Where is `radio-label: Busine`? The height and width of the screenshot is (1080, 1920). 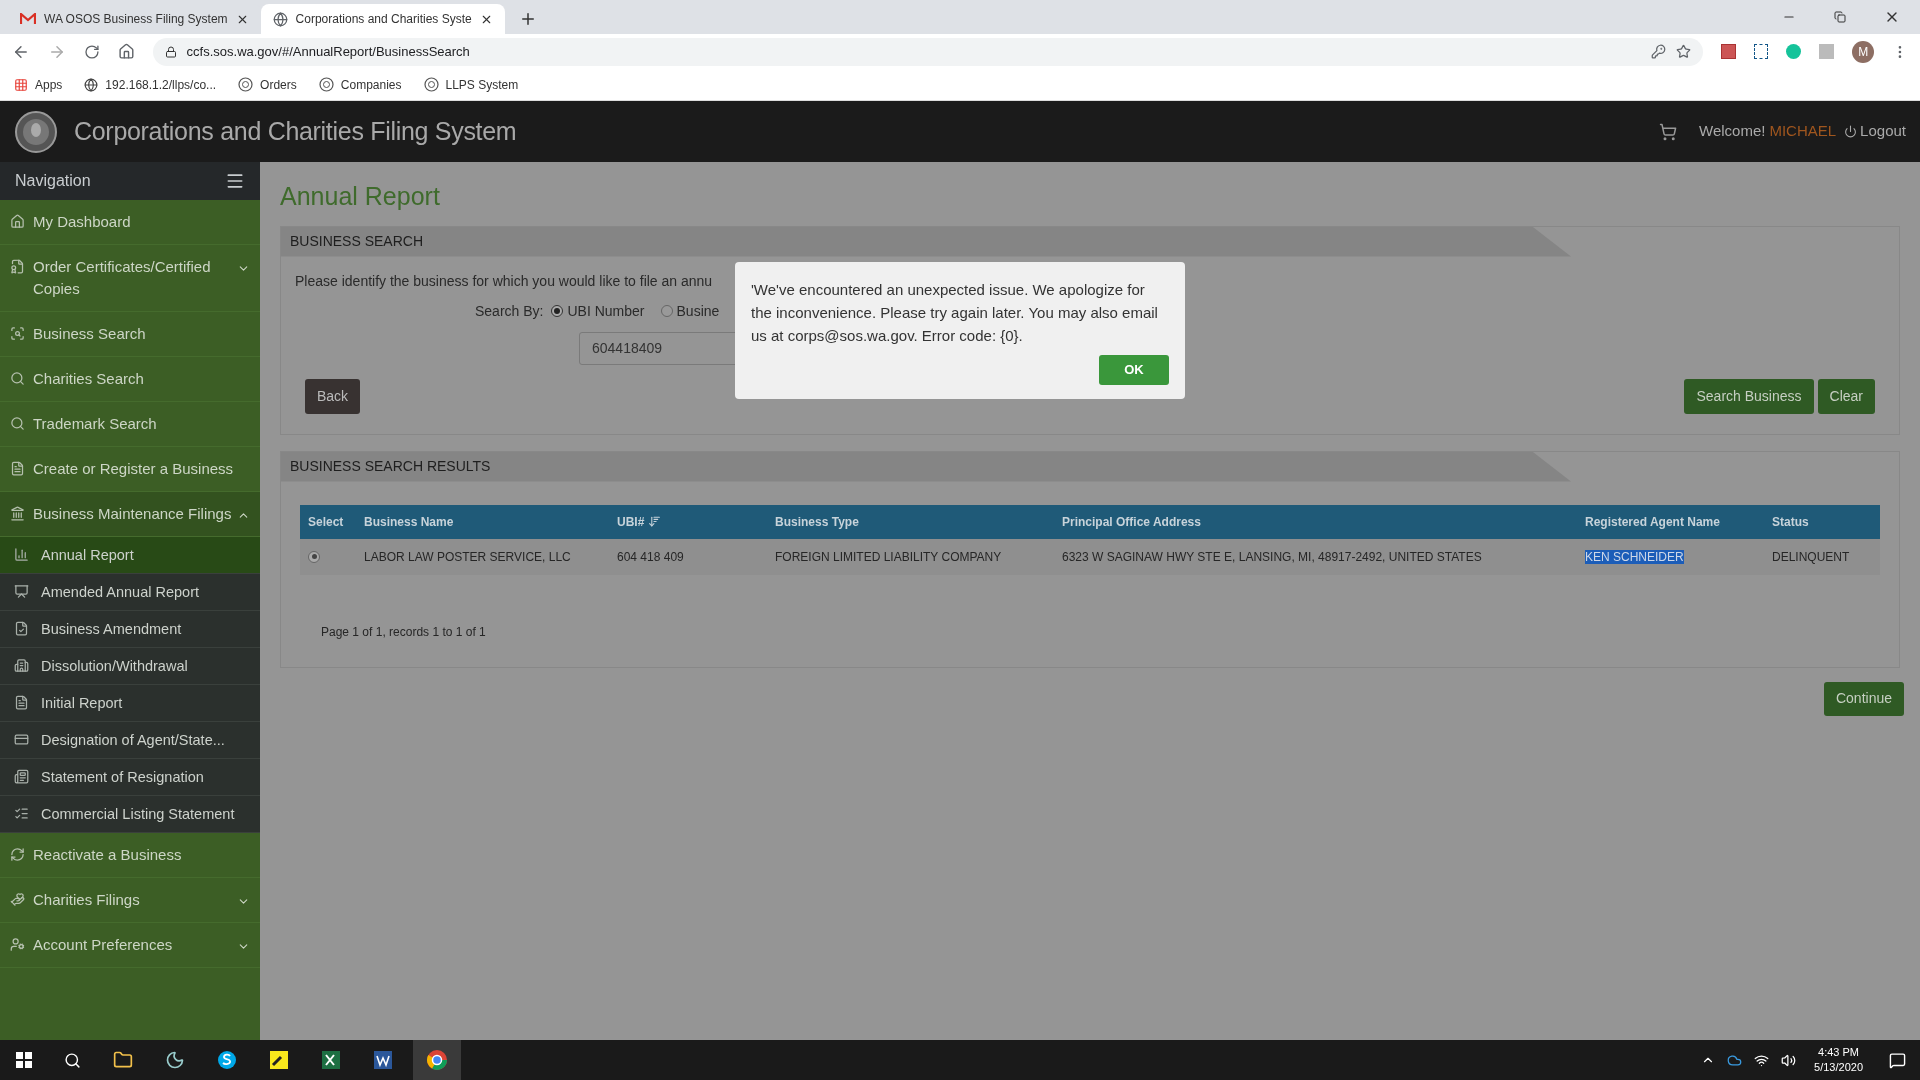 radio-label: Busine is located at coordinates (698, 311).